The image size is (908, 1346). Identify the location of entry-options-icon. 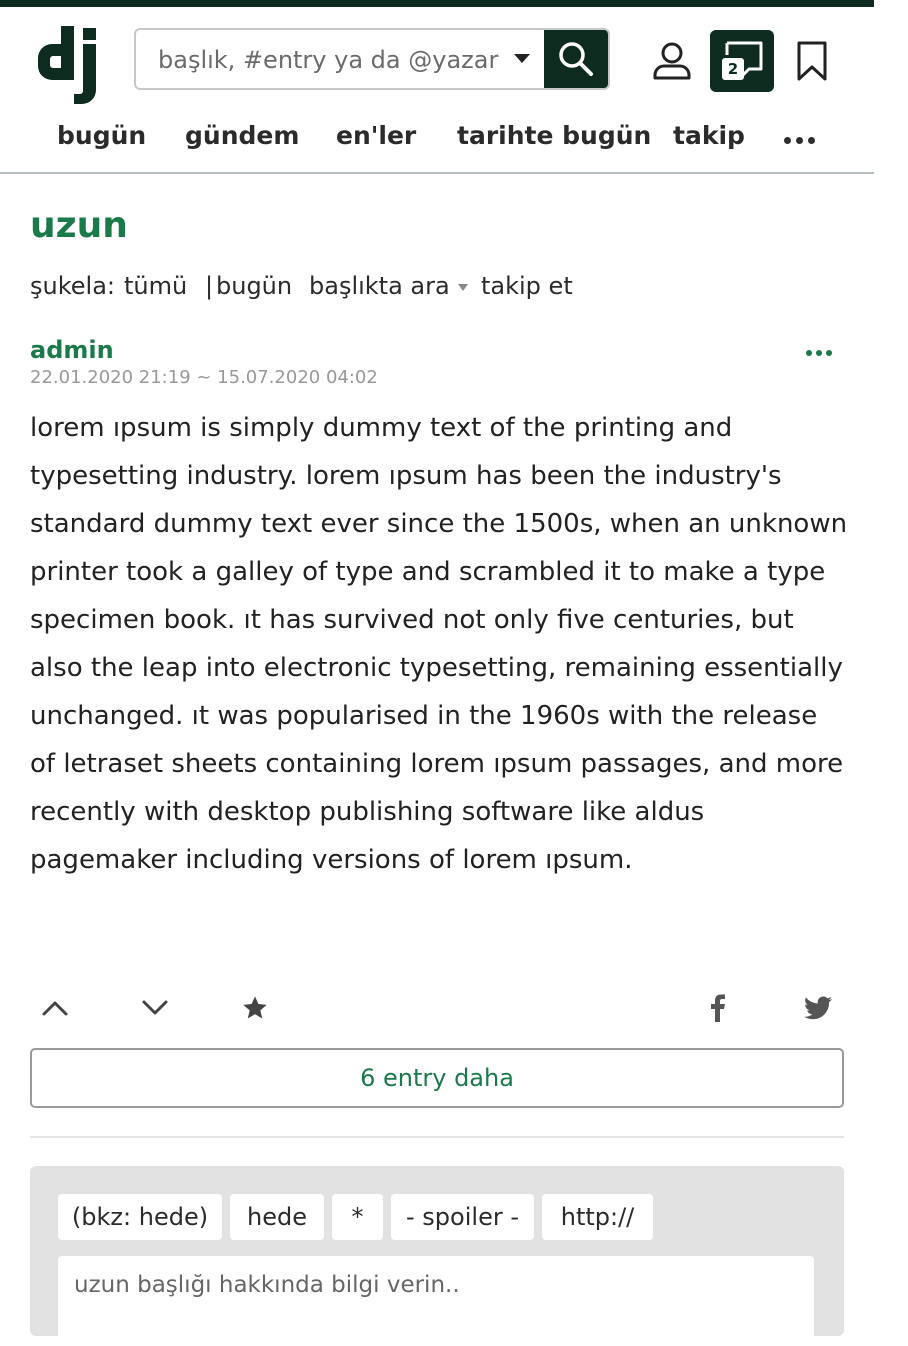
(819, 353).